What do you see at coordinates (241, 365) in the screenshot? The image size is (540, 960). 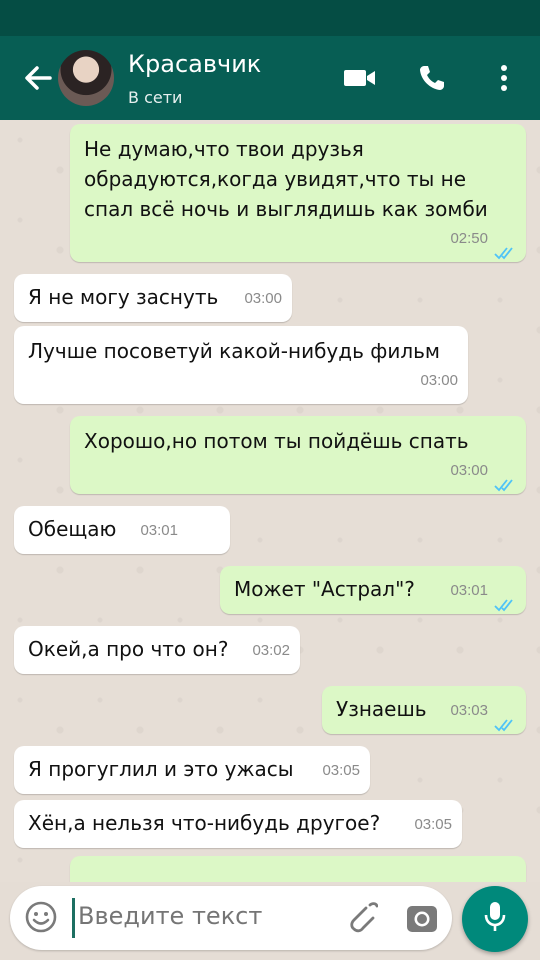 I see `message-bubble-incoming: Лучше посоветуй какой-нибудь фильм 03:00` at bounding box center [241, 365].